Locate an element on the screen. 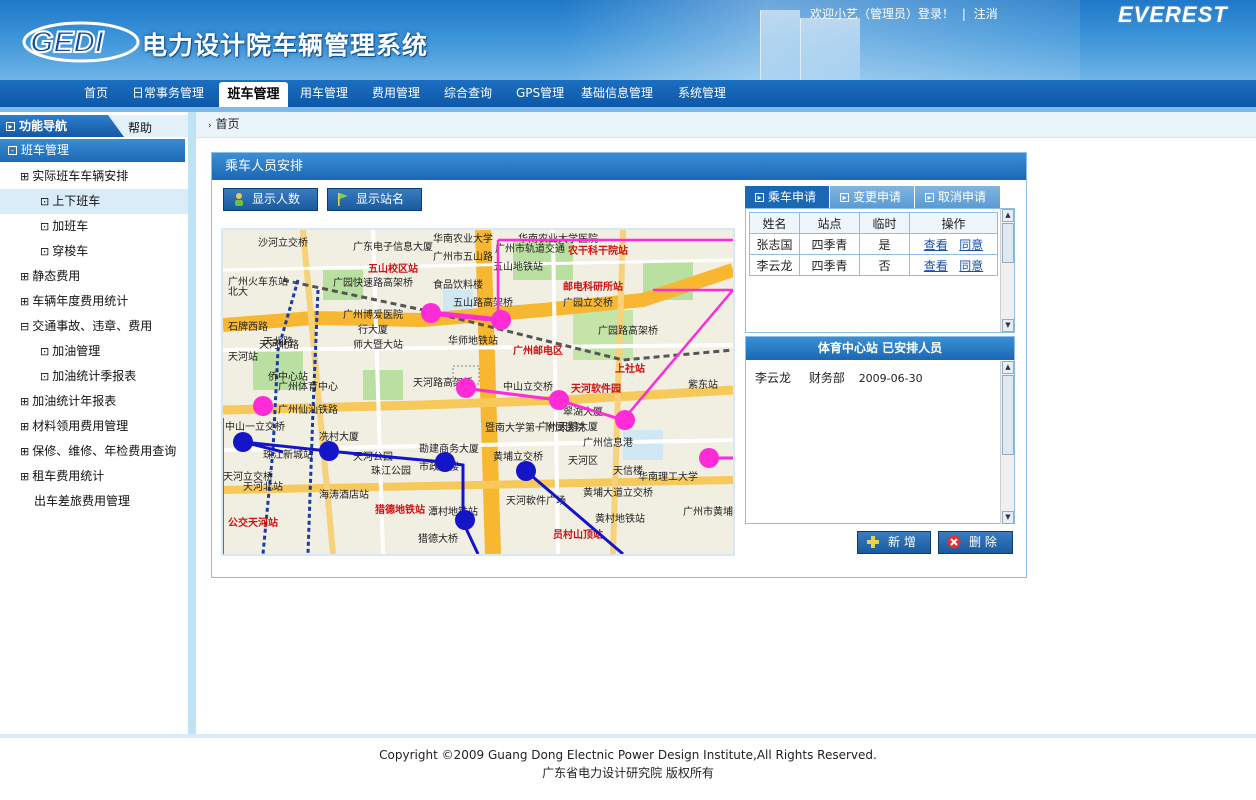  map-label: 广州仙汕铁路 is located at coordinates (308, 409).